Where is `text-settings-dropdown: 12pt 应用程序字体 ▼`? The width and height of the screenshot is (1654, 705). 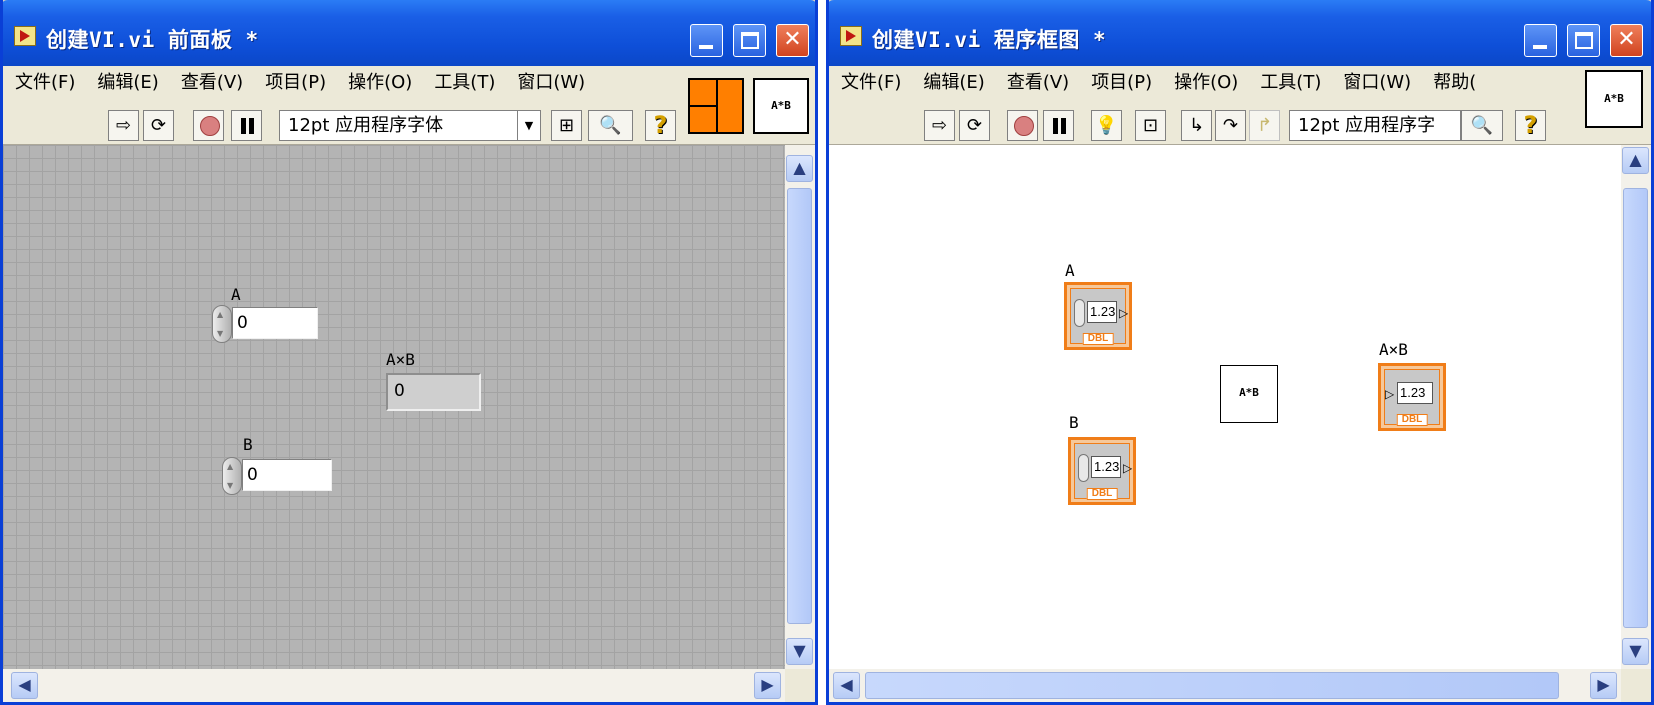 text-settings-dropdown: 12pt 应用程序字体 ▼ is located at coordinates (410, 125).